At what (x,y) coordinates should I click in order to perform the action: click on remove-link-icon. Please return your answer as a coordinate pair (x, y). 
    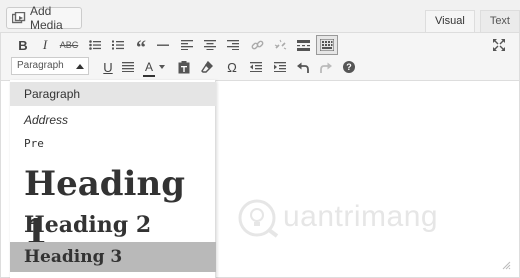
    Looking at the image, I should click on (280, 44).